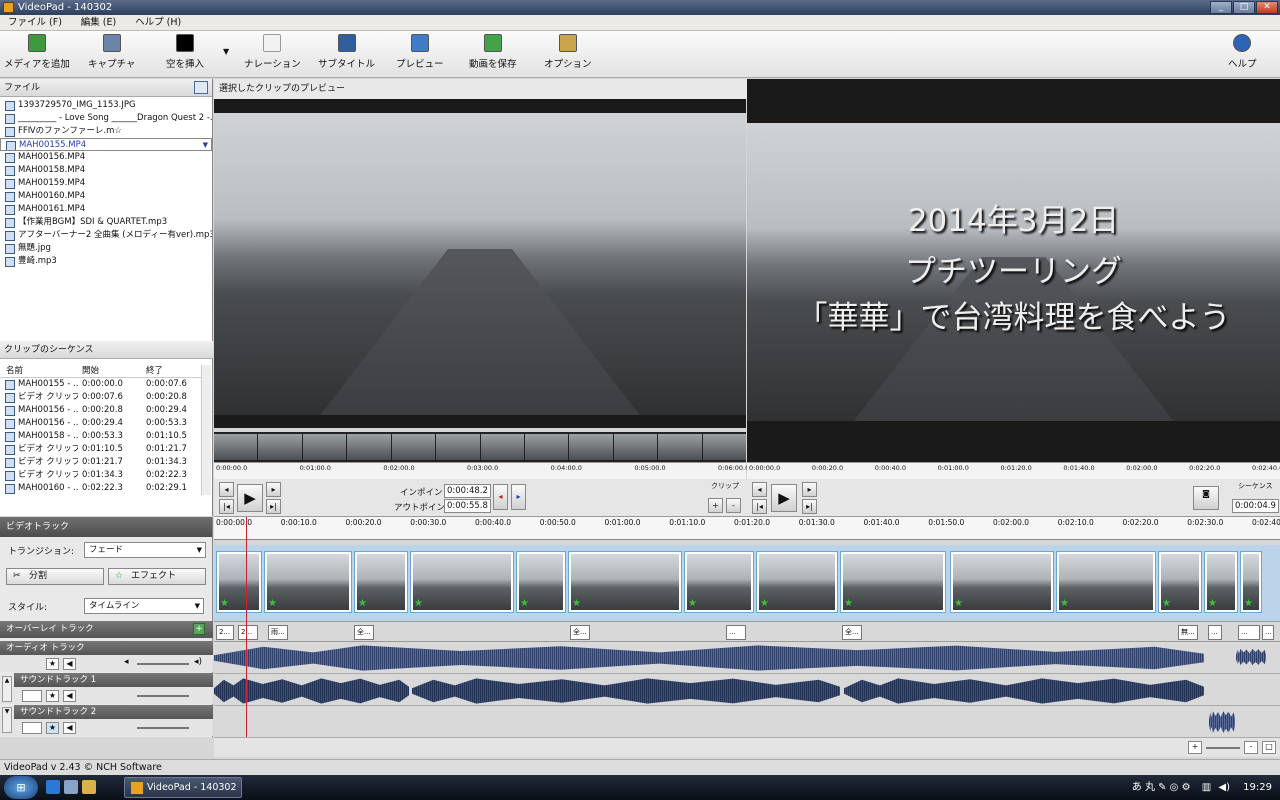  What do you see at coordinates (69, 664) in the screenshot?
I see `audio-mute-icon: ◀` at bounding box center [69, 664].